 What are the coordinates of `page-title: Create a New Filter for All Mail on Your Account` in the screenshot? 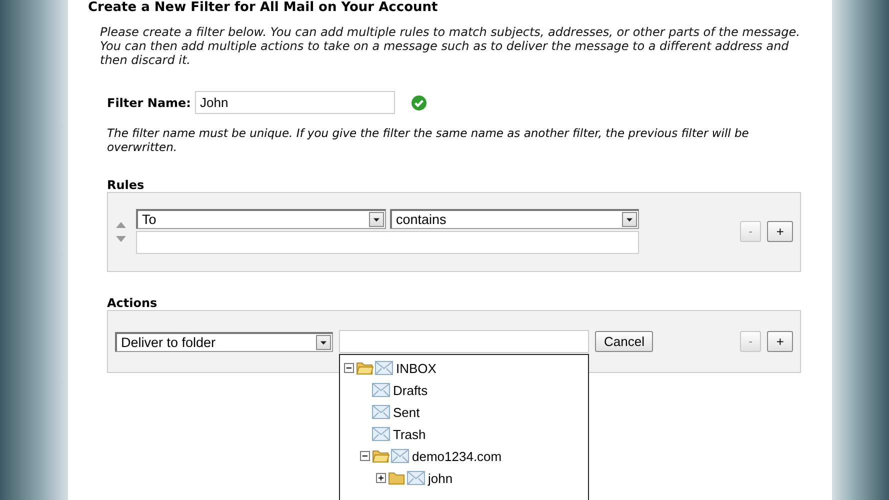 It's located at (263, 7).